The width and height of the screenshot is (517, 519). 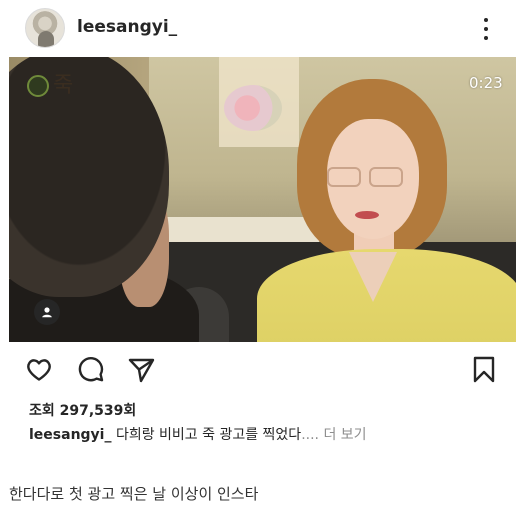 I want to click on views-label: 조회, so click(x=42, y=411).